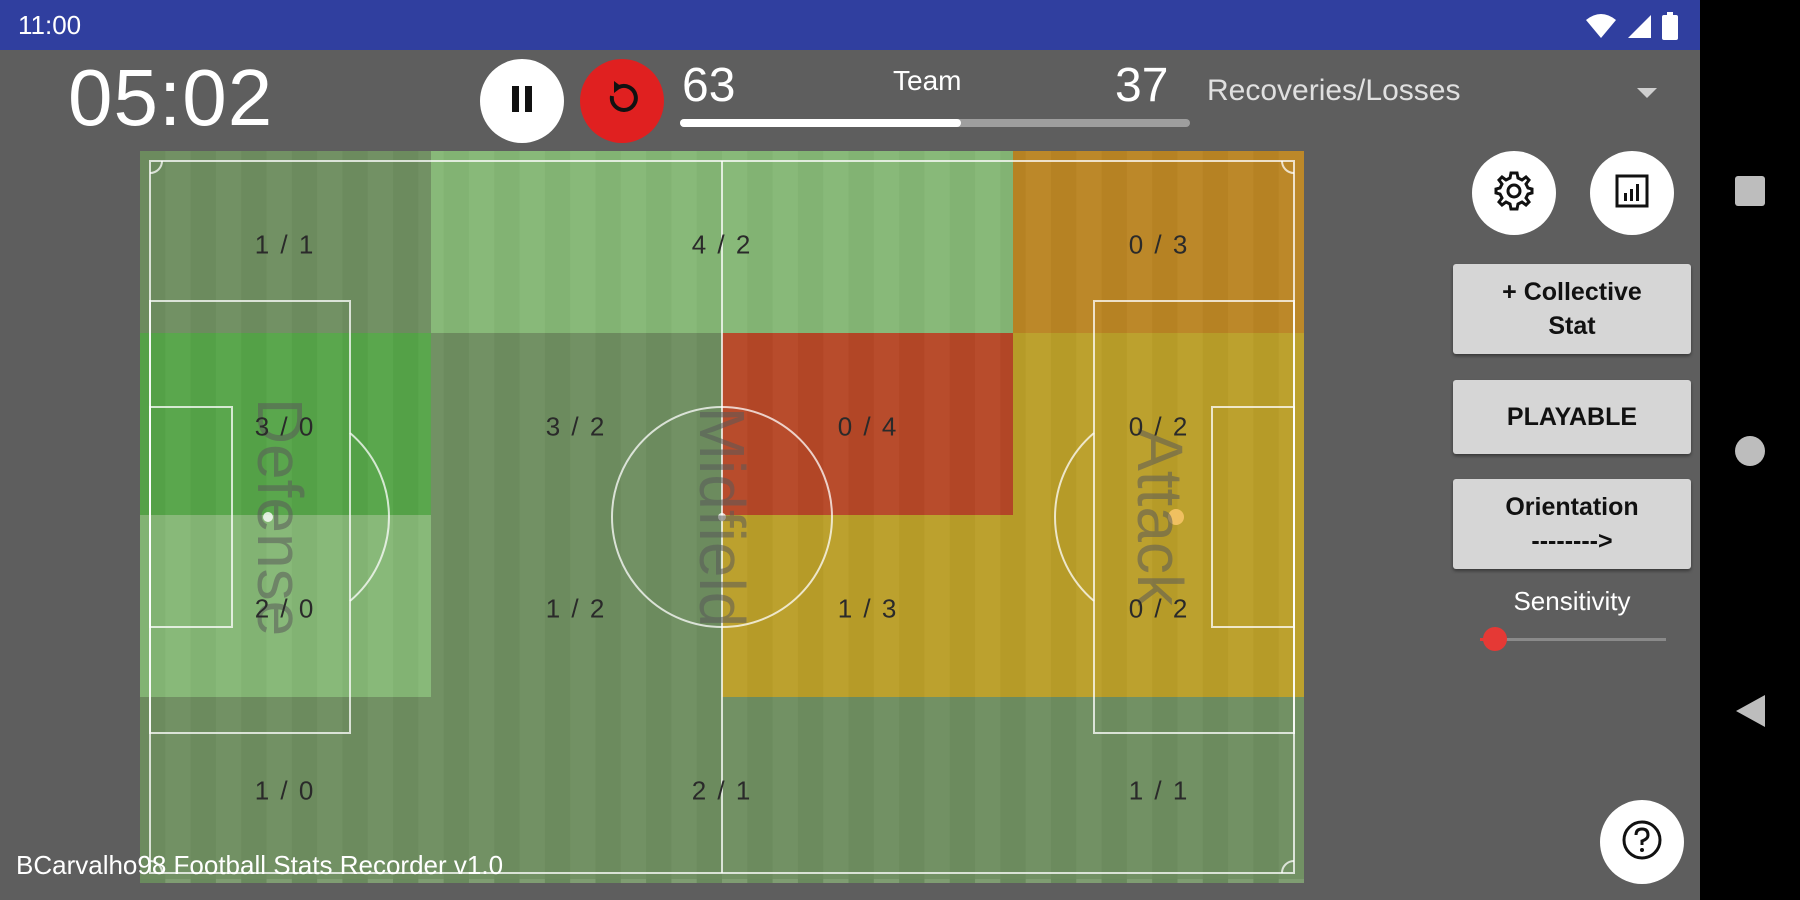  I want to click on report-icon, so click(1632, 193).